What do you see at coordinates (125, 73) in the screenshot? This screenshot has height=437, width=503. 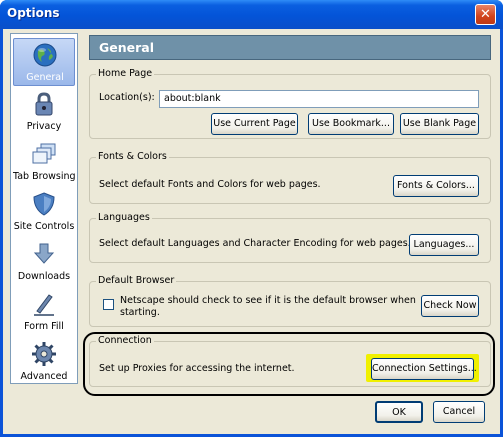 I see `group-title: Home Page` at bounding box center [125, 73].